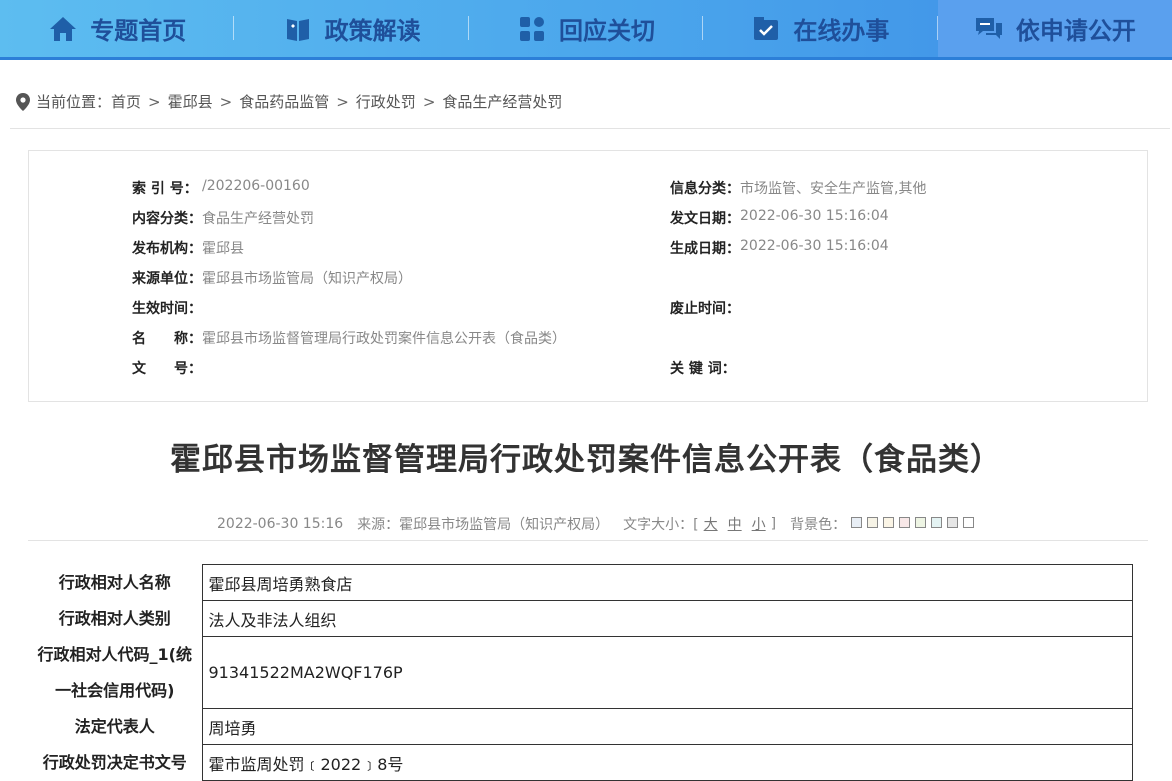 The height and width of the screenshot is (781, 1172). I want to click on briefcase-icon, so click(766, 28).